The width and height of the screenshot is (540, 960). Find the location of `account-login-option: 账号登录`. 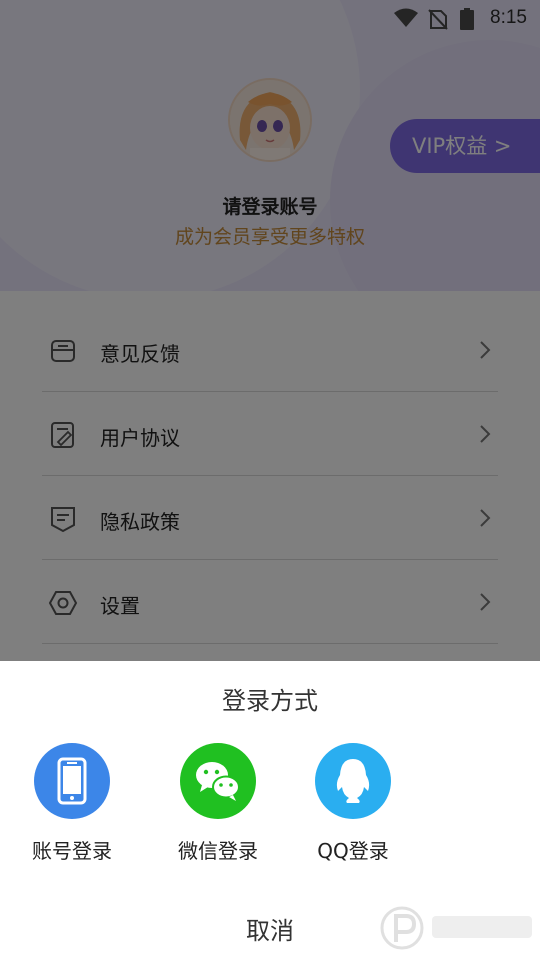

account-login-option: 账号登录 is located at coordinates (72, 803).